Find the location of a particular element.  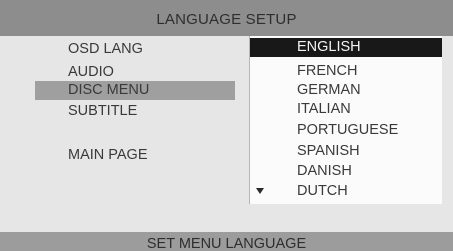

language-label: ITALIAN is located at coordinates (324, 109).